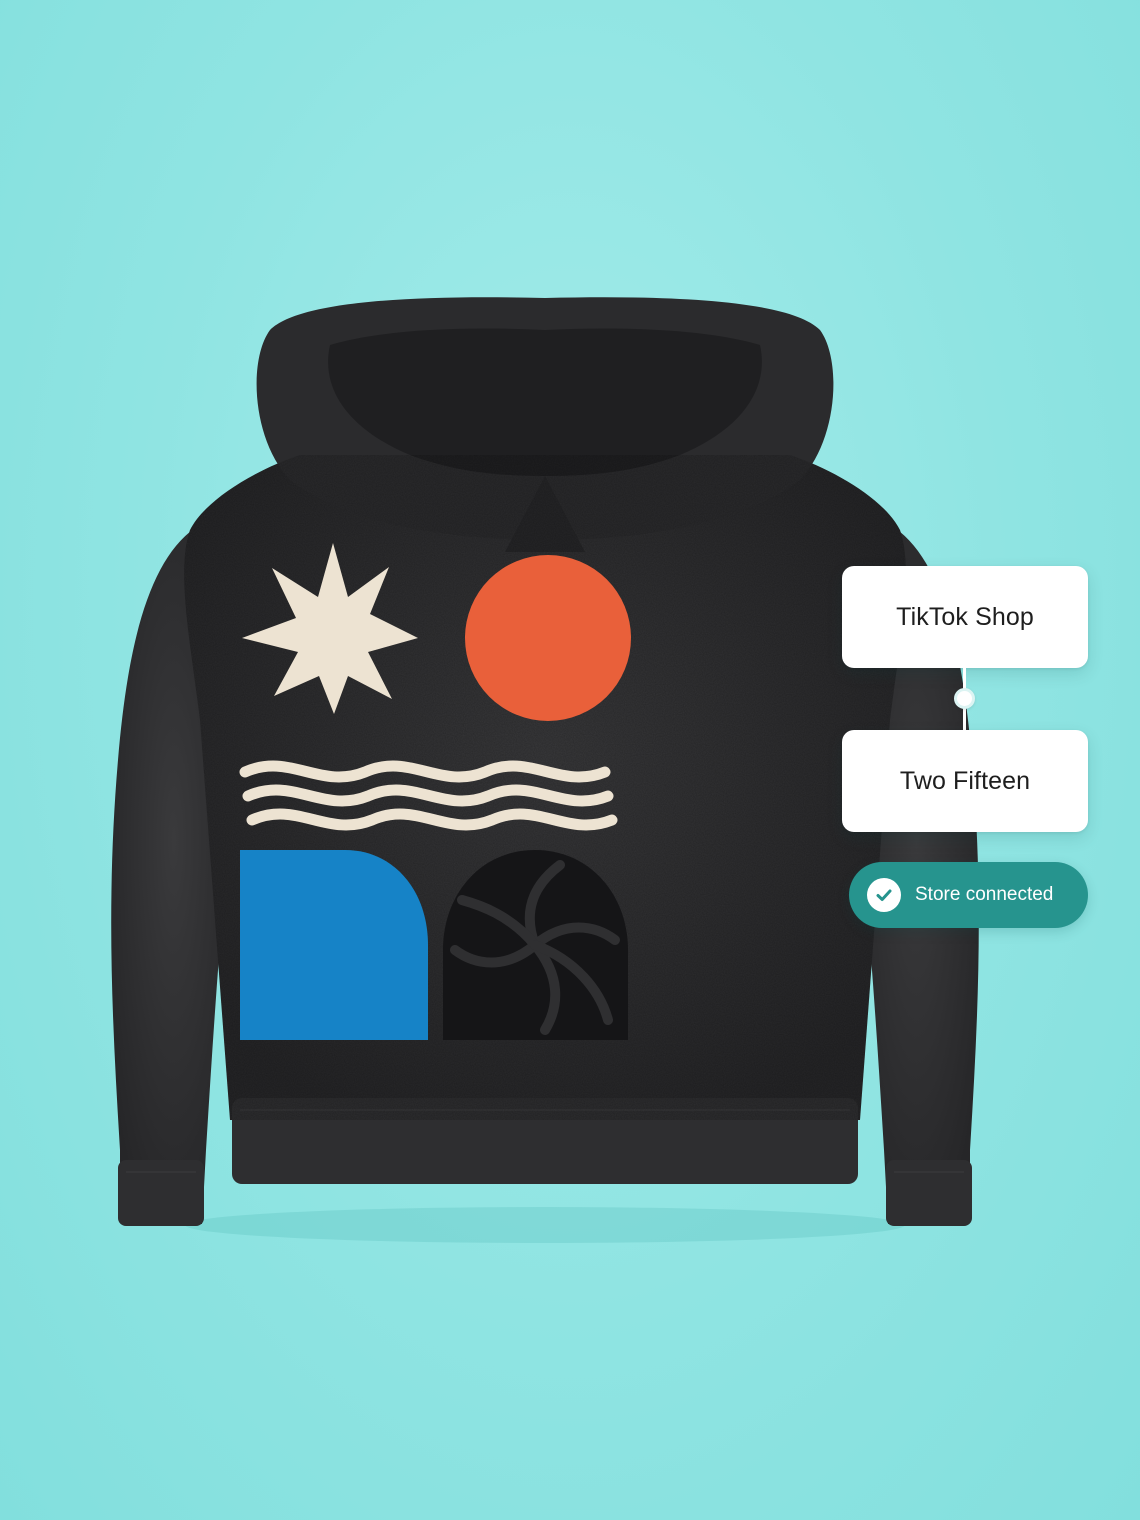  I want to click on store-name-label: Two Fifteen, so click(965, 780).